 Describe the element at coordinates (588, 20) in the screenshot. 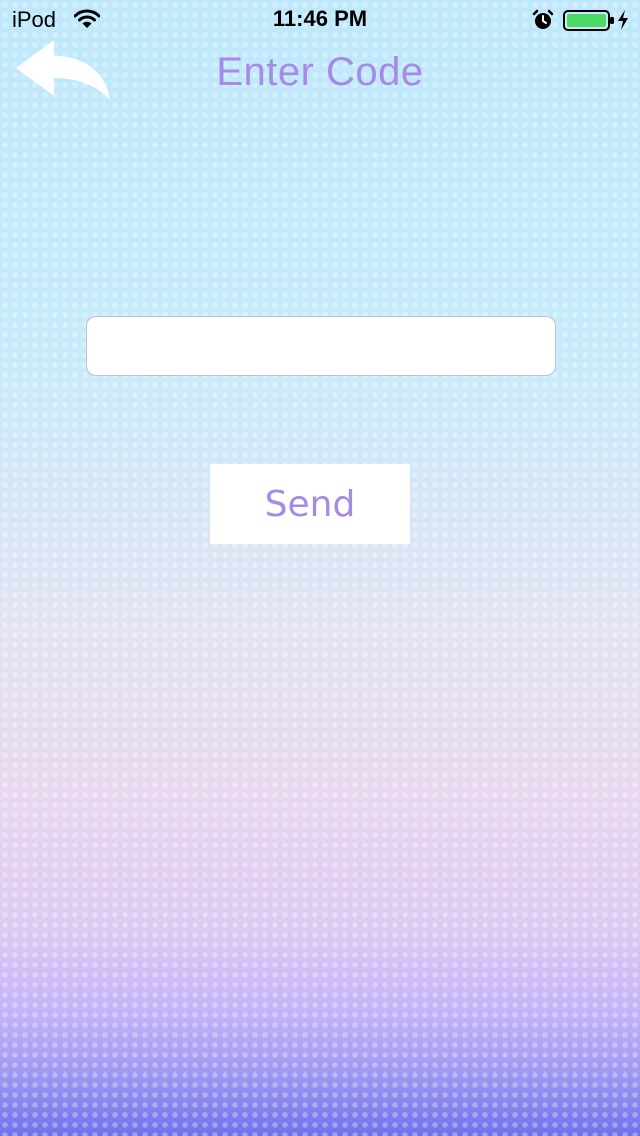

I see `battery-icon` at that location.